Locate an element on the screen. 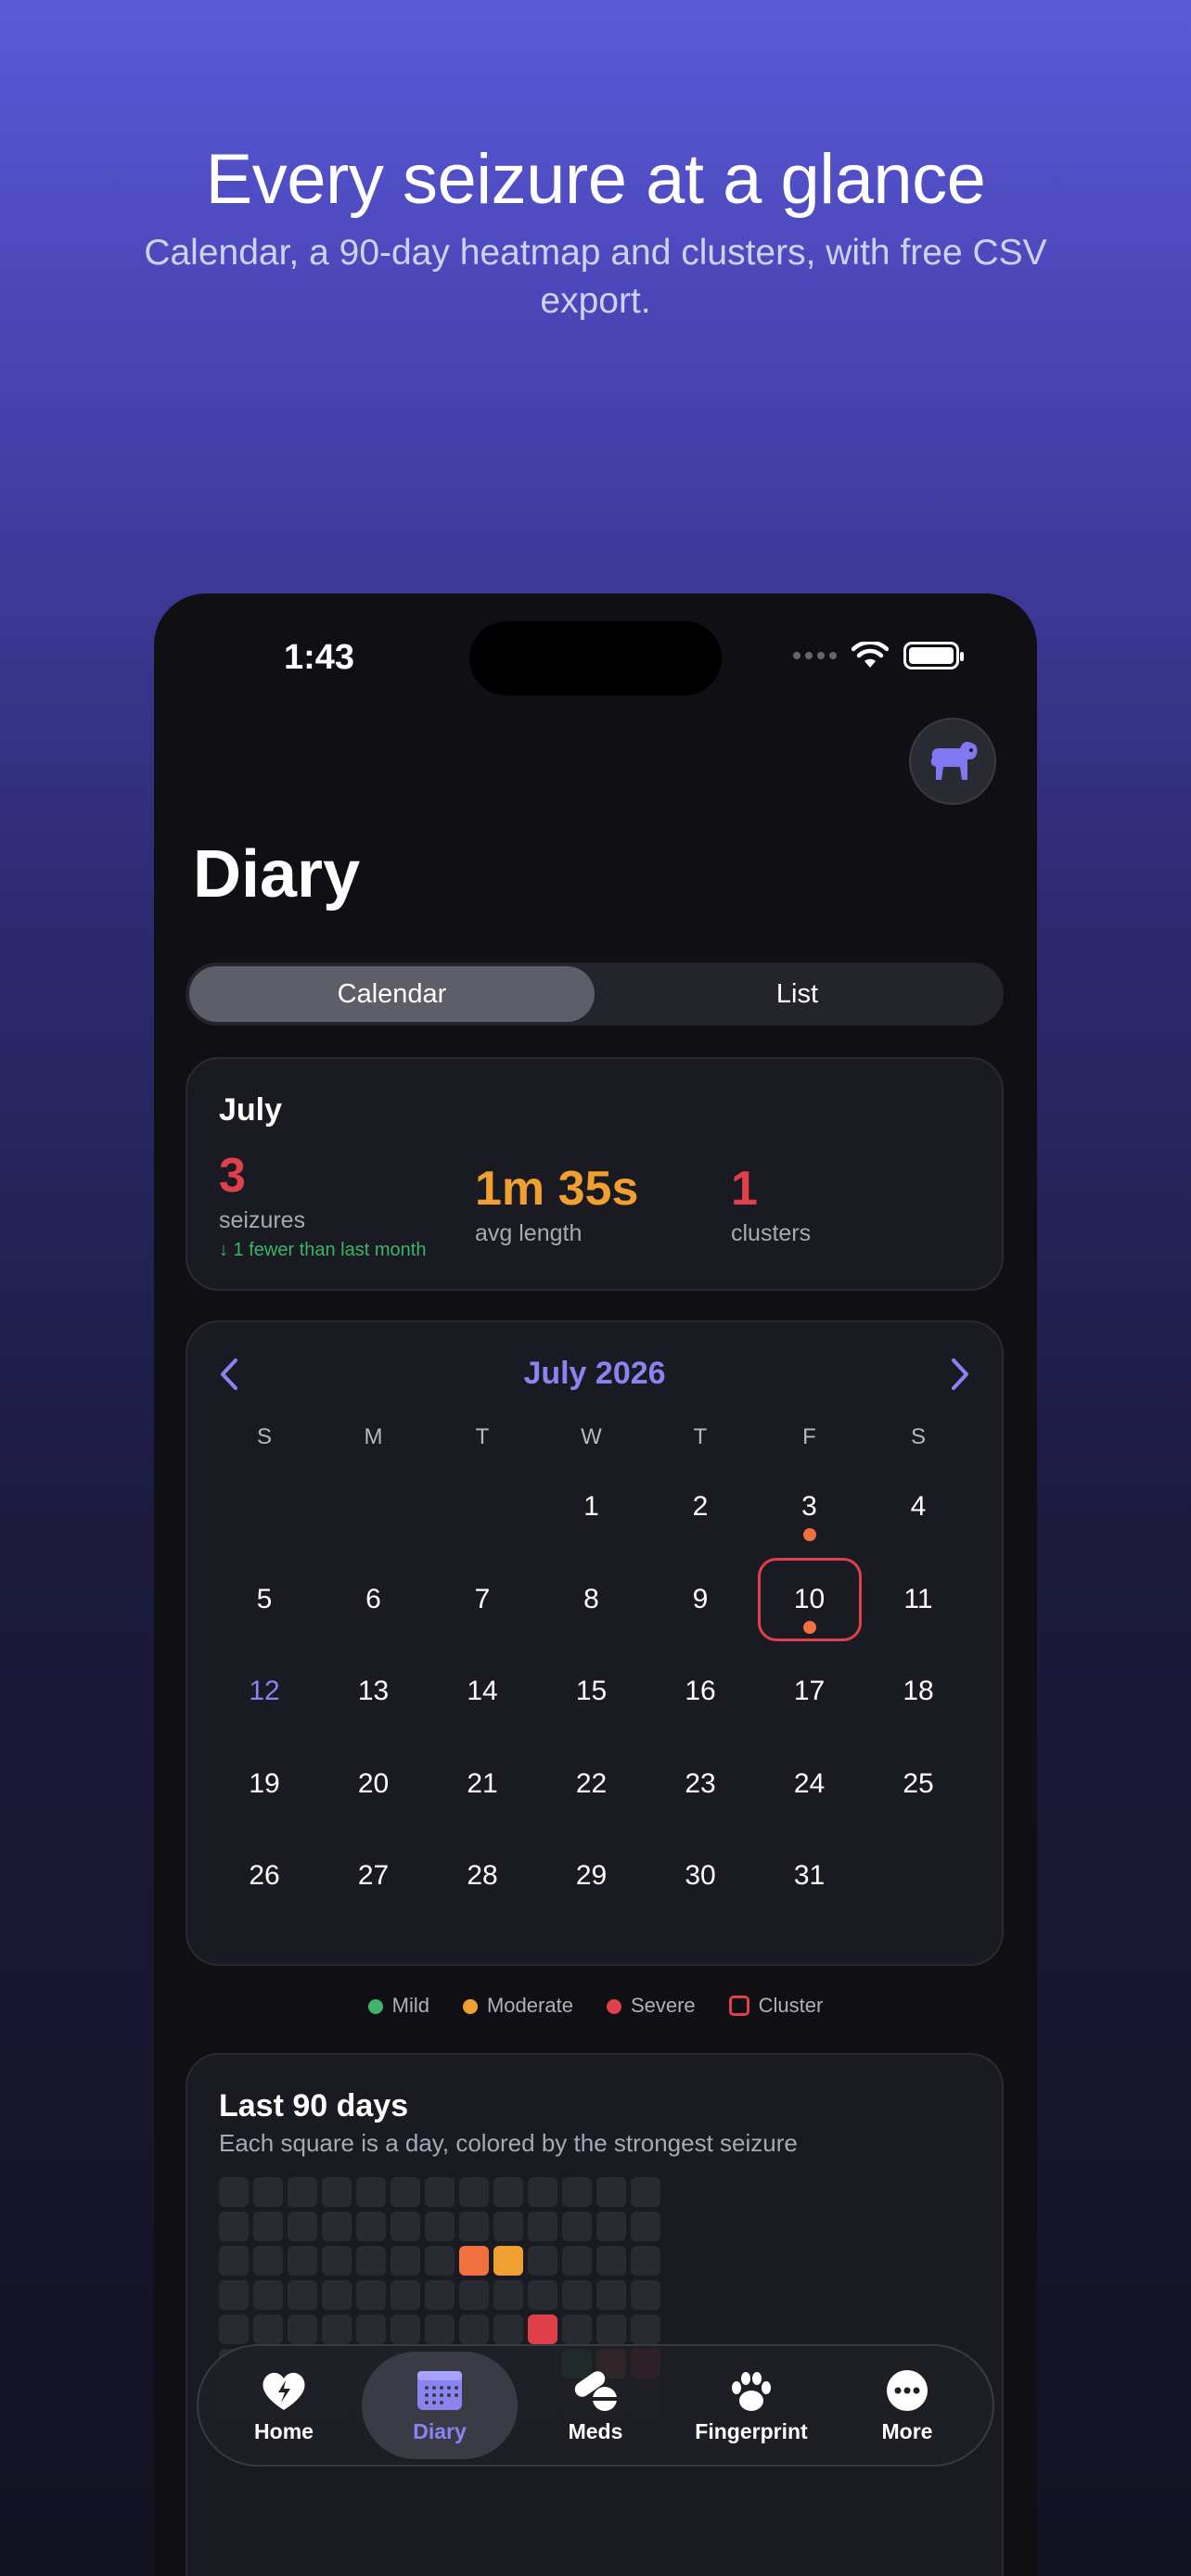 The height and width of the screenshot is (2576, 1191). wifi-icon is located at coordinates (870, 655).